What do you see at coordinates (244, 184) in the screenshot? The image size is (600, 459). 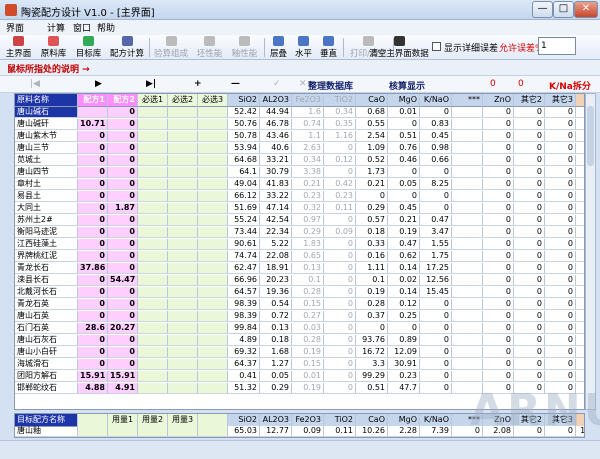 I see `table-cell: 49.04` at bounding box center [244, 184].